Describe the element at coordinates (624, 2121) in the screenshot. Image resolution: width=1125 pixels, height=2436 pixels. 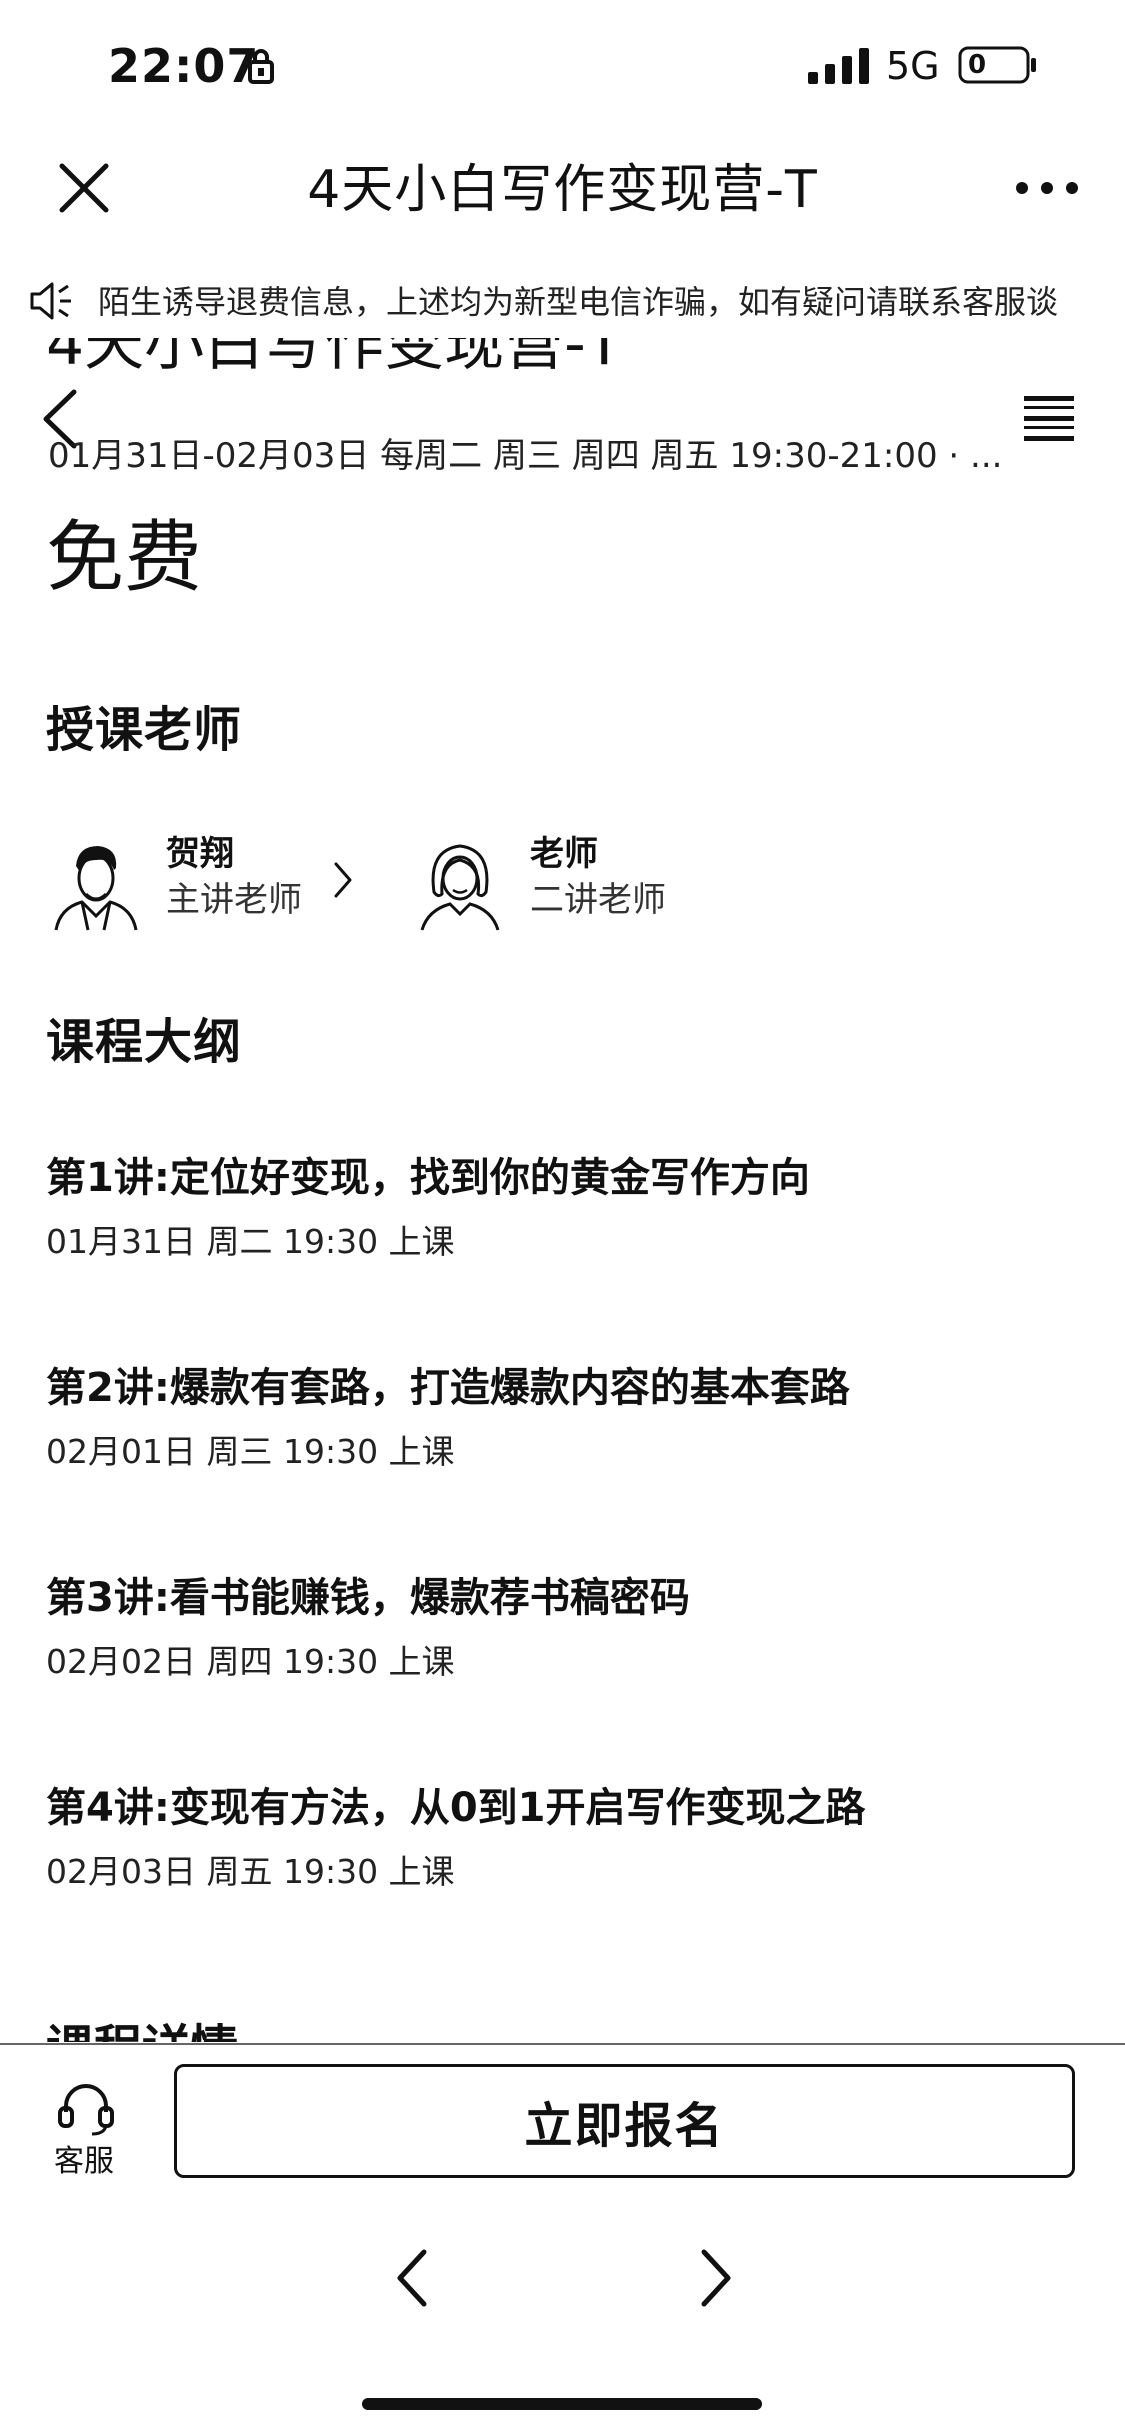
I see `signup-button: 立即报名` at that location.